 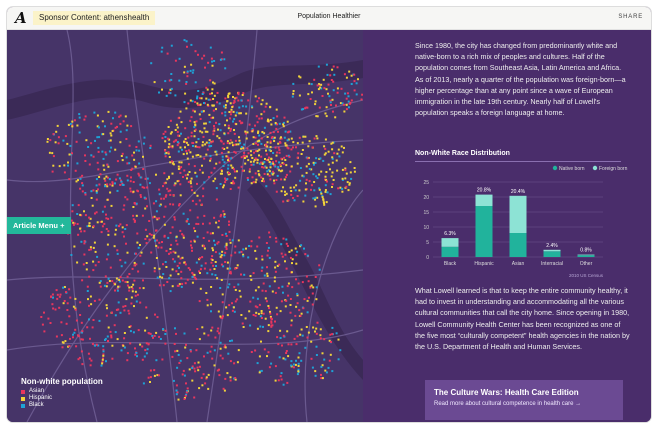 I want to click on legend-label: Hispanic, so click(x=41, y=398).